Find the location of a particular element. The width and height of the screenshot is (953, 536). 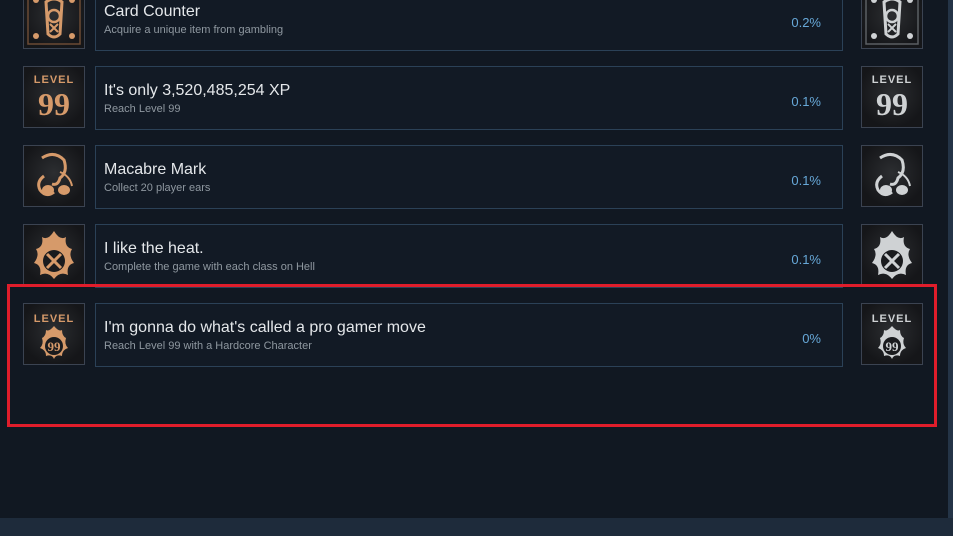

achievement-title: Card Counter is located at coordinates (152, 11).